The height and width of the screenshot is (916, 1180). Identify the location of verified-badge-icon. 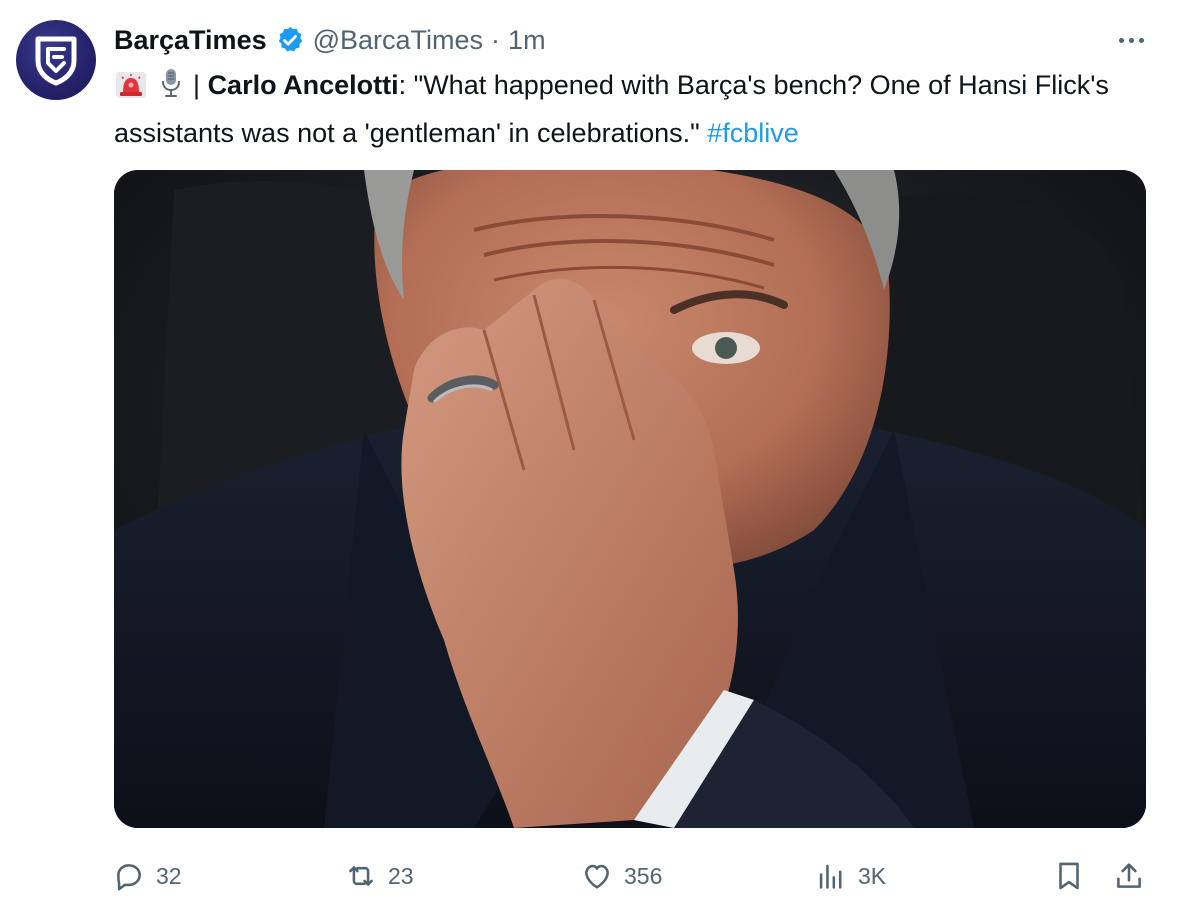
(290, 40).